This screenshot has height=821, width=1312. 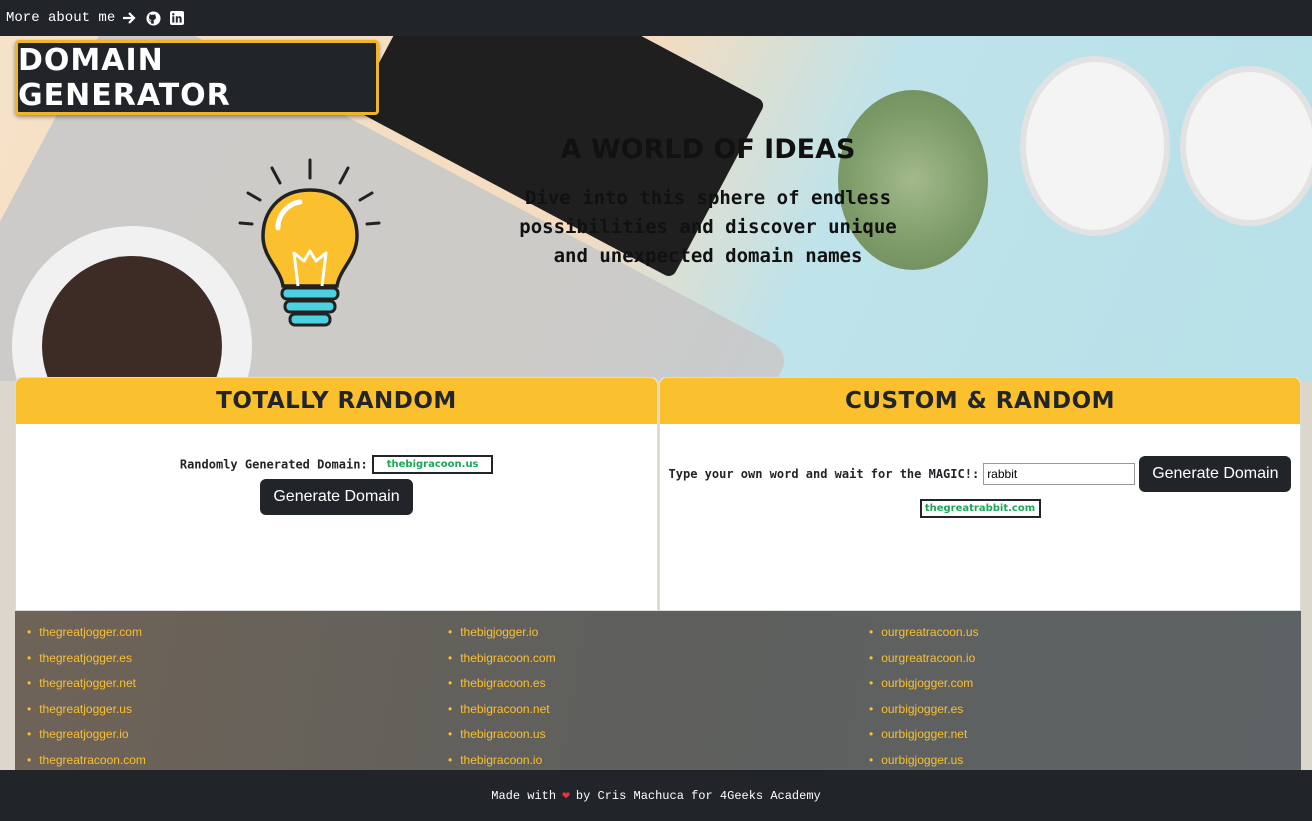 I want to click on github-icon, so click(x=153, y=18).